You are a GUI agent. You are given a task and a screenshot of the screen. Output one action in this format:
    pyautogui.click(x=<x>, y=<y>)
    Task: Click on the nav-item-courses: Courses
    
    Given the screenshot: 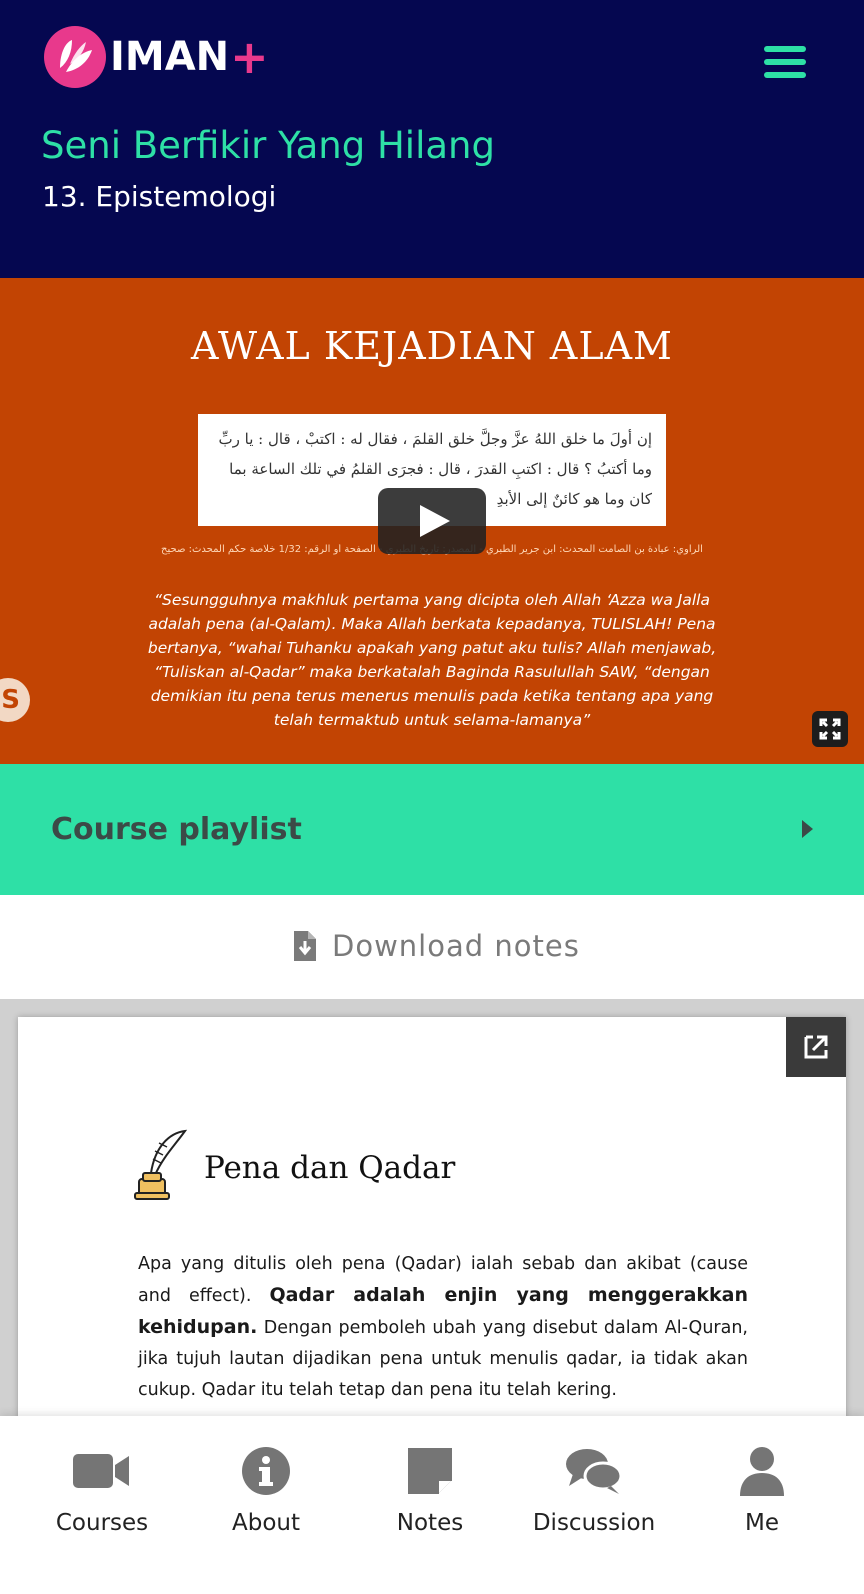 What is the action you would take?
    pyautogui.click(x=102, y=1491)
    